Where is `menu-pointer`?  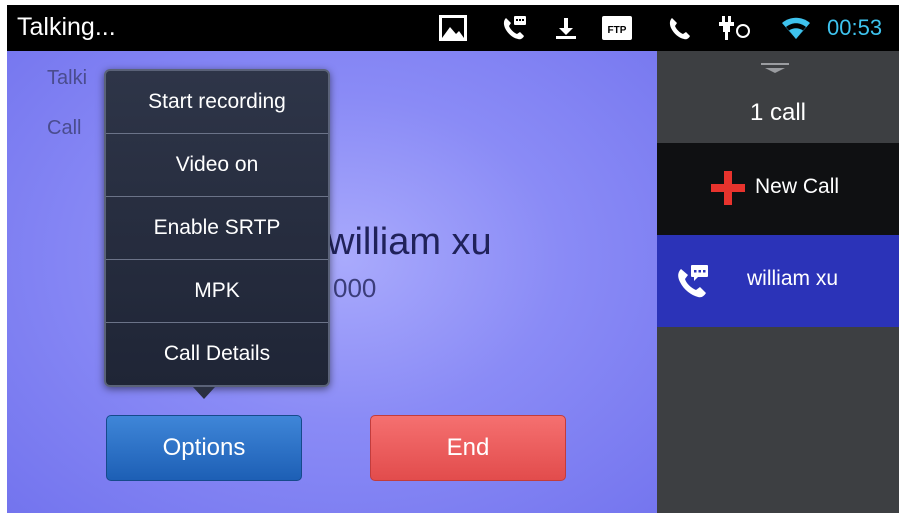
menu-pointer is located at coordinates (204, 393).